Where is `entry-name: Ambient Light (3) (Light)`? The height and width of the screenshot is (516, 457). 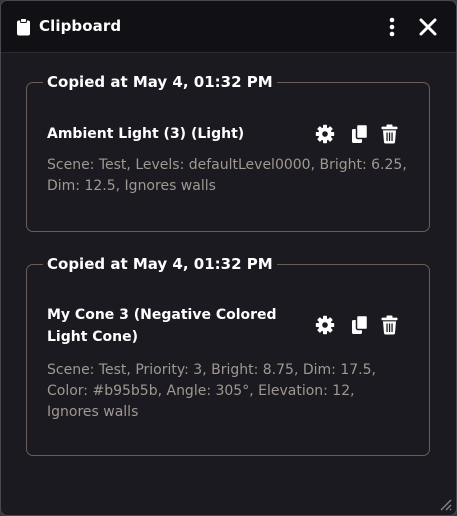
entry-name: Ambient Light (3) (Light) is located at coordinates (146, 134).